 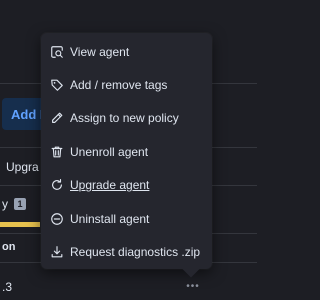 What do you see at coordinates (7, 287) in the screenshot?
I see `agent-version-cell: .3` at bounding box center [7, 287].